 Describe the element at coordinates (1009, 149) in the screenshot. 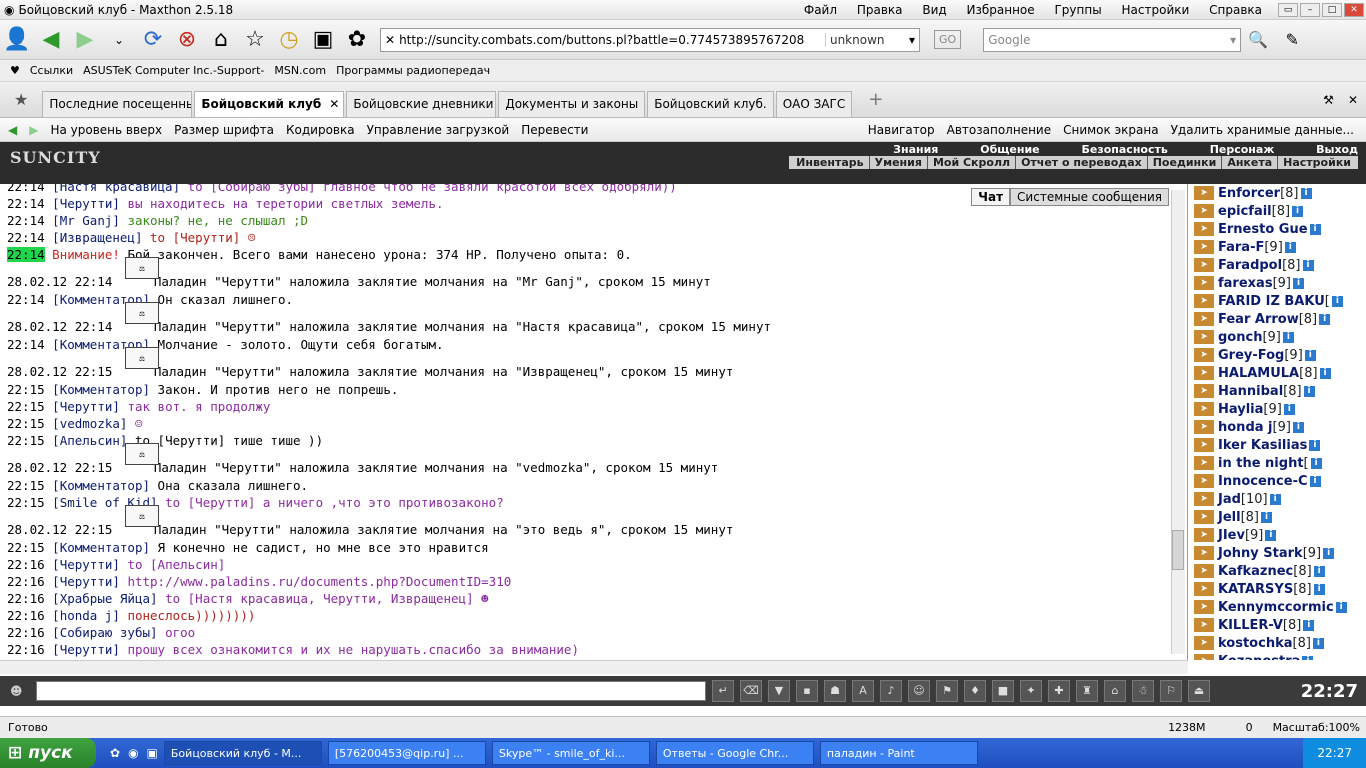

I see `game-menu-communication: Общение` at that location.